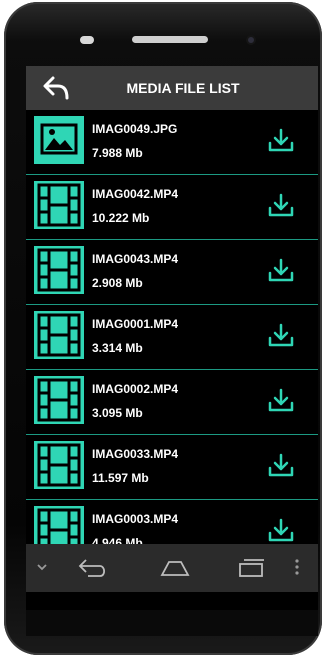 This screenshot has height=655, width=326. I want to click on app-header: MEDIA FILE LIST, so click(172, 88).